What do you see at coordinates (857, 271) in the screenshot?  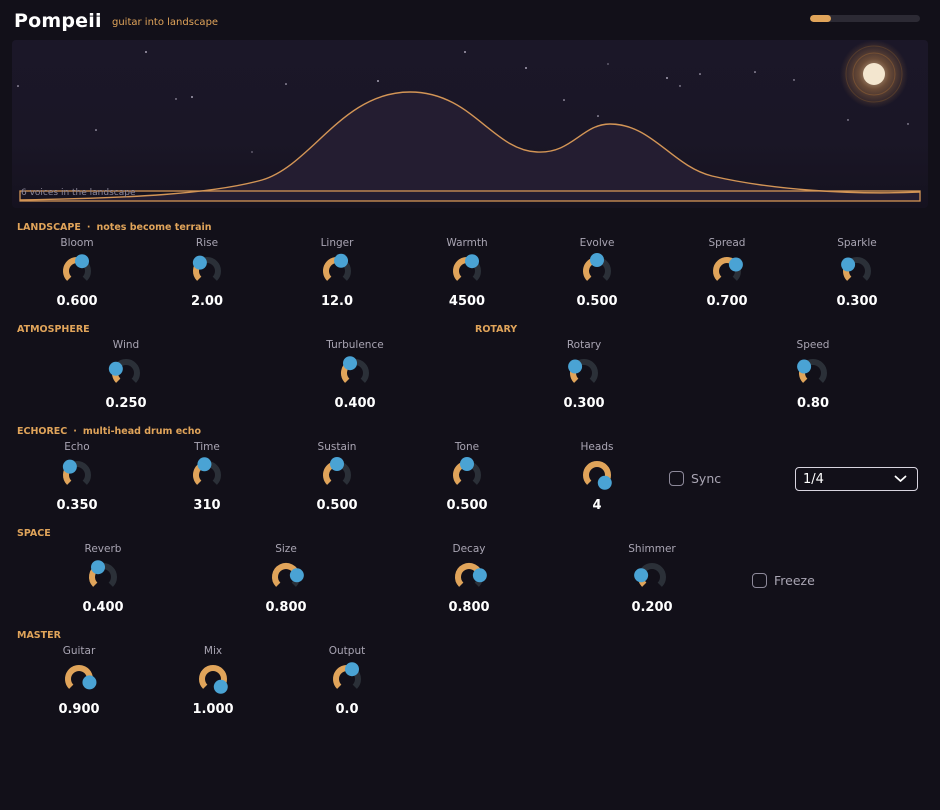 I see `knob-sparkle-dial` at bounding box center [857, 271].